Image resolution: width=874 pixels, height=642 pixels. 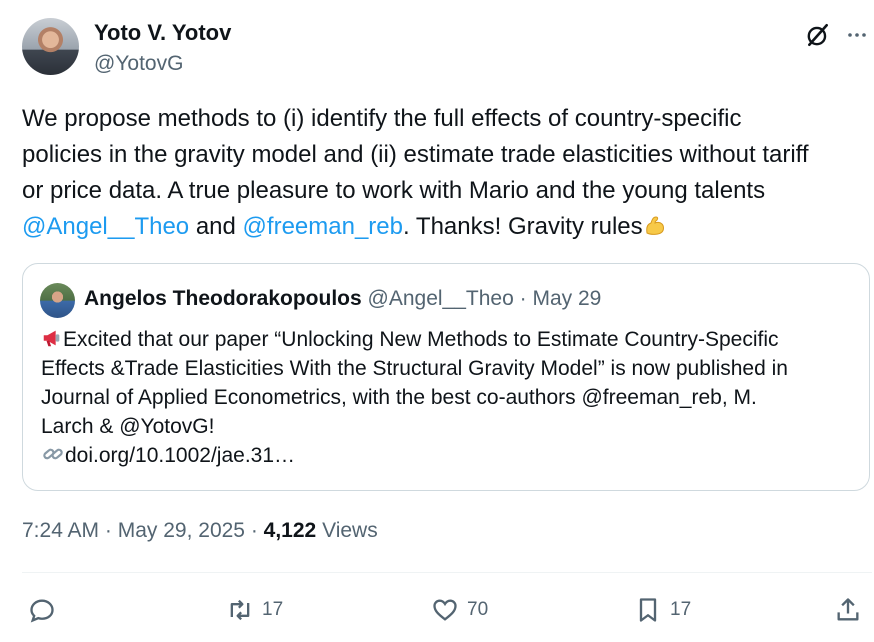 What do you see at coordinates (57, 300) in the screenshot?
I see `quoted-author-avatar` at bounding box center [57, 300].